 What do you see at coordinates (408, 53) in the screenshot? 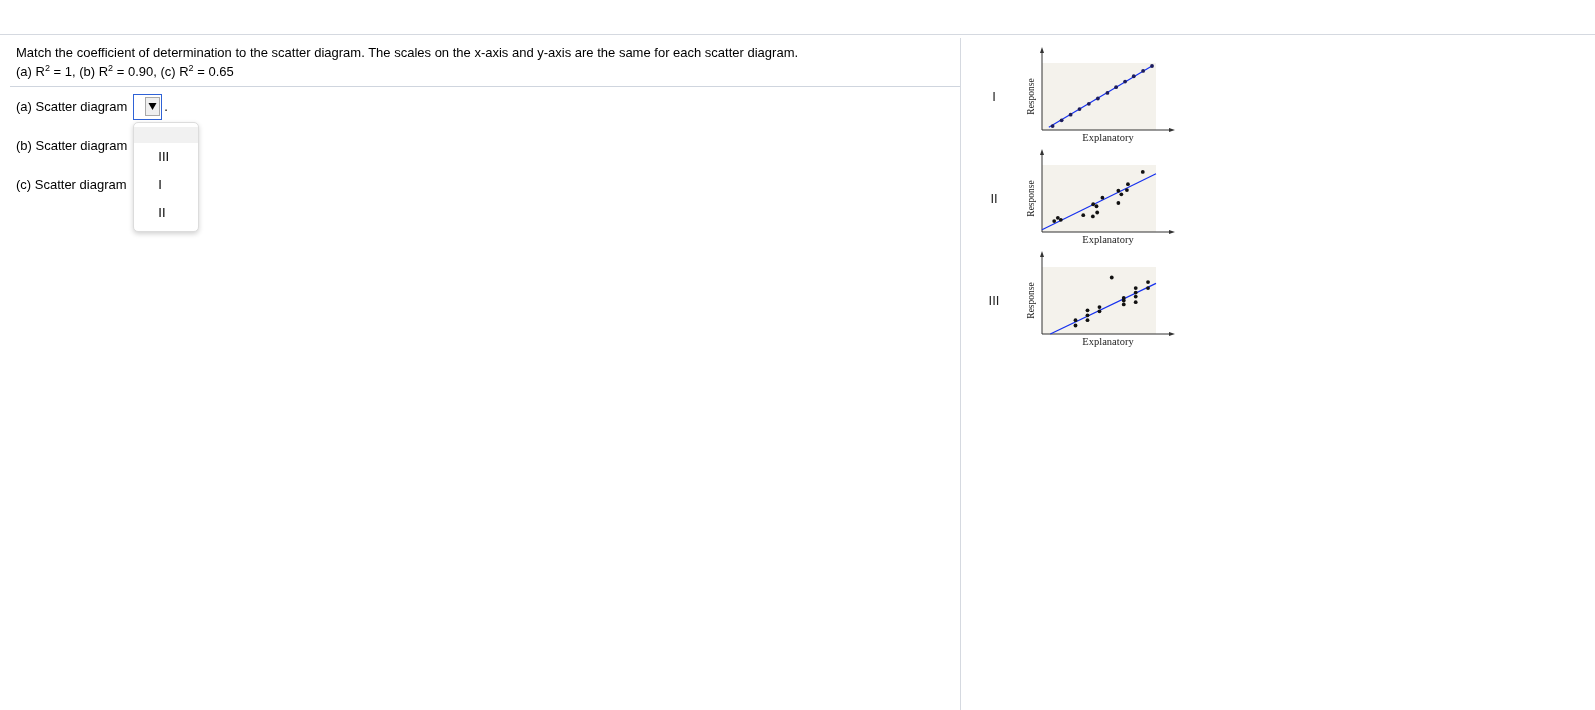
I see `instruction-text: Match the coefficient of determination to the scatter diagram. The scales on the x-axis and y-axis are the same for each scatter diagram.` at bounding box center [408, 53].